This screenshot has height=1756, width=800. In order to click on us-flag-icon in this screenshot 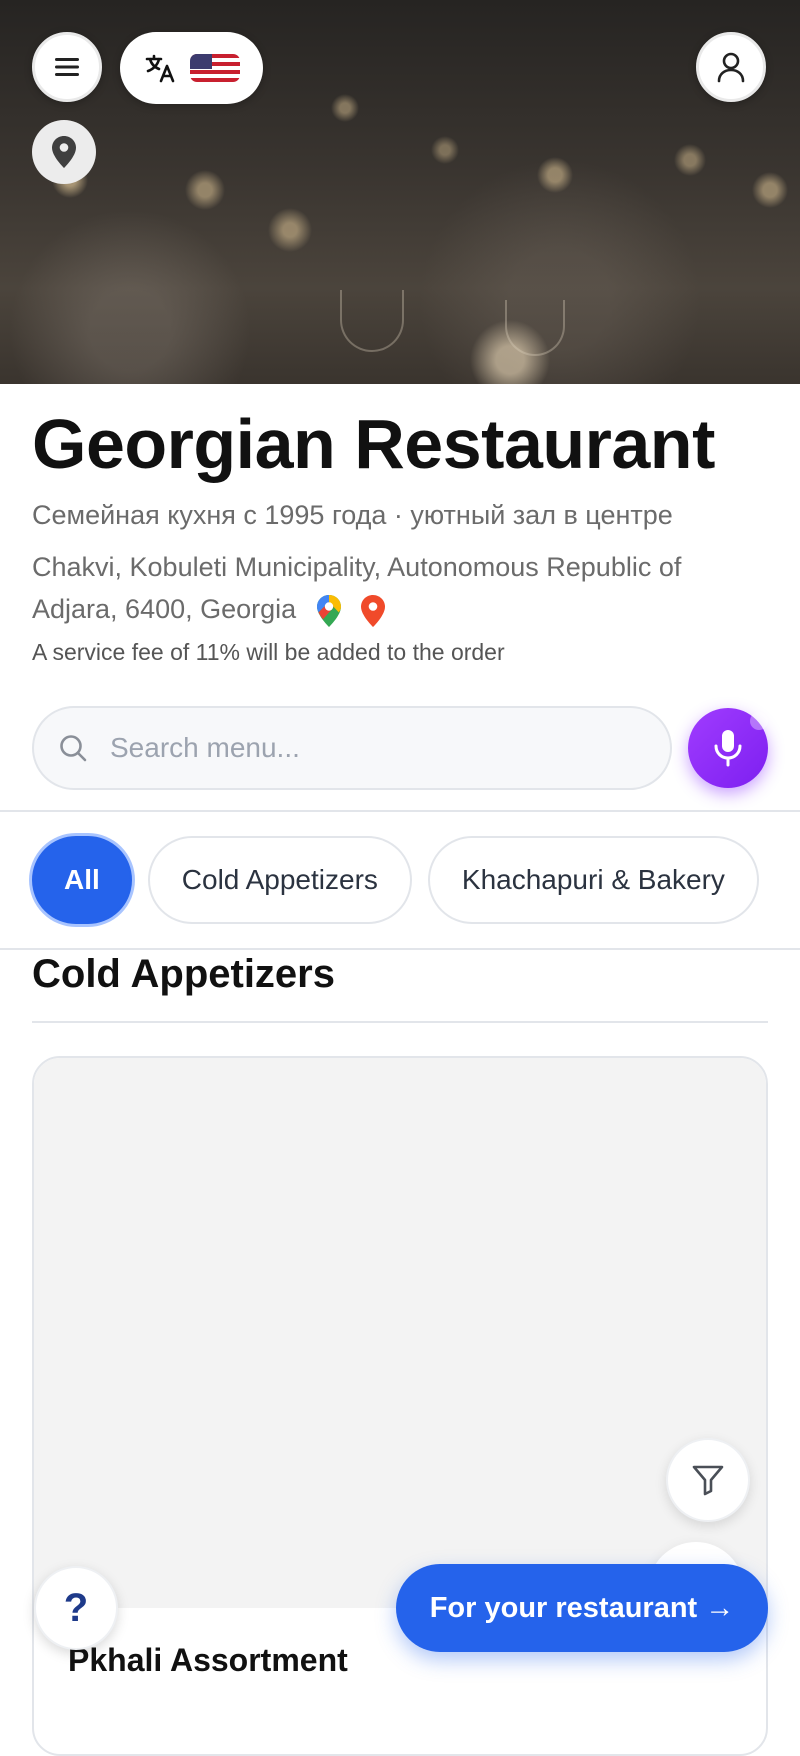, I will do `click(215, 68)`.